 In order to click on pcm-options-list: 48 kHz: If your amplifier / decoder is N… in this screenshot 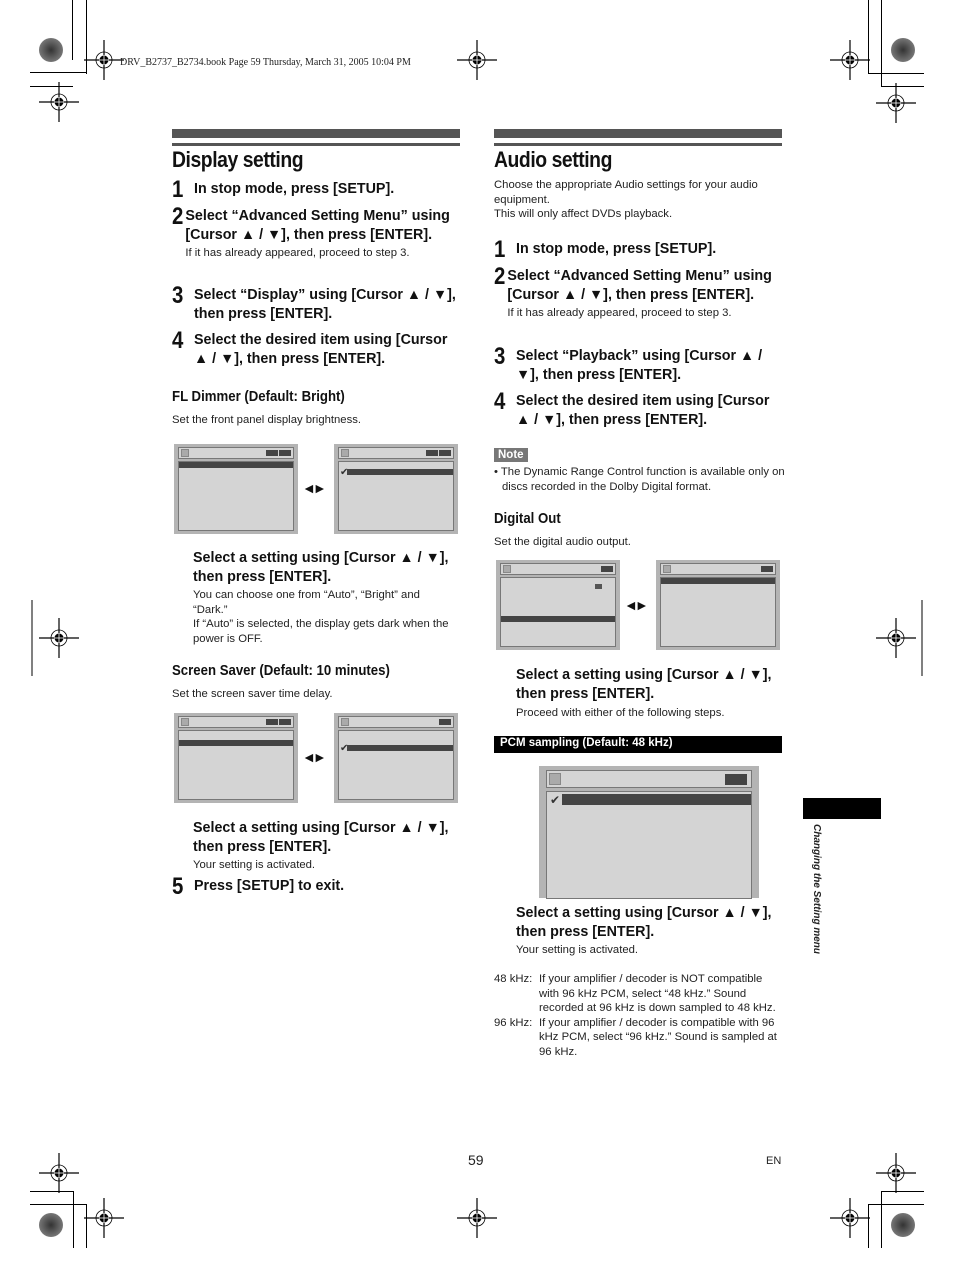, I will do `click(639, 1015)`.